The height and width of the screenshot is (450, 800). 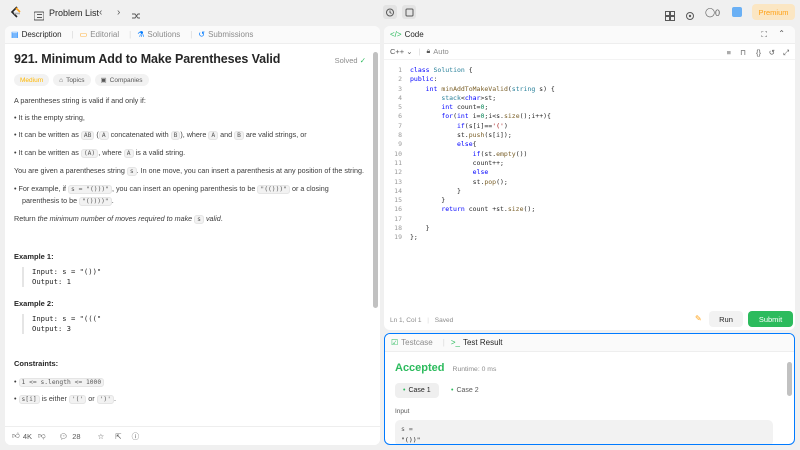 I want to click on code-line: 4 stack<char>st;, so click(x=589, y=98).